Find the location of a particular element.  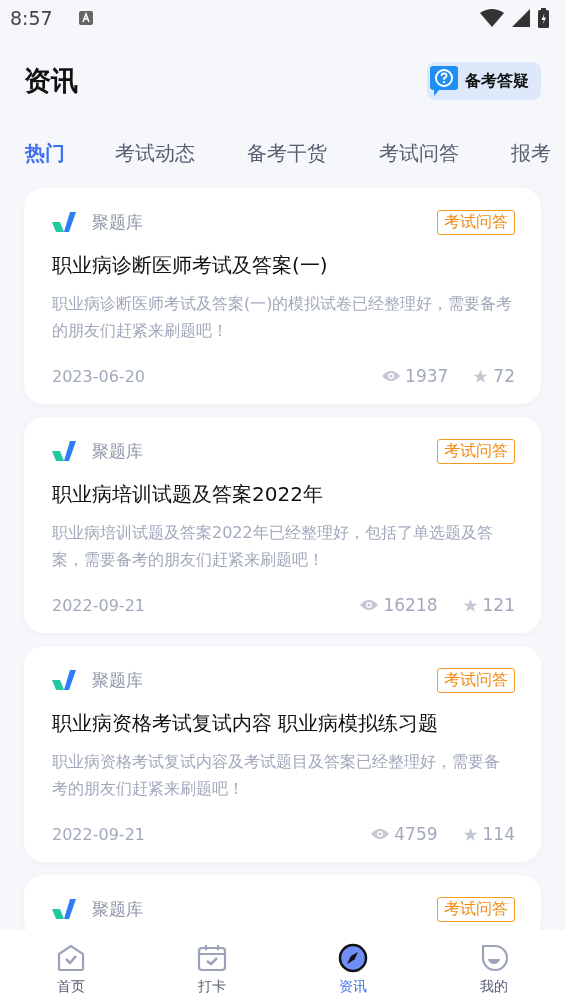

page-title: 资讯 is located at coordinates (51, 81).